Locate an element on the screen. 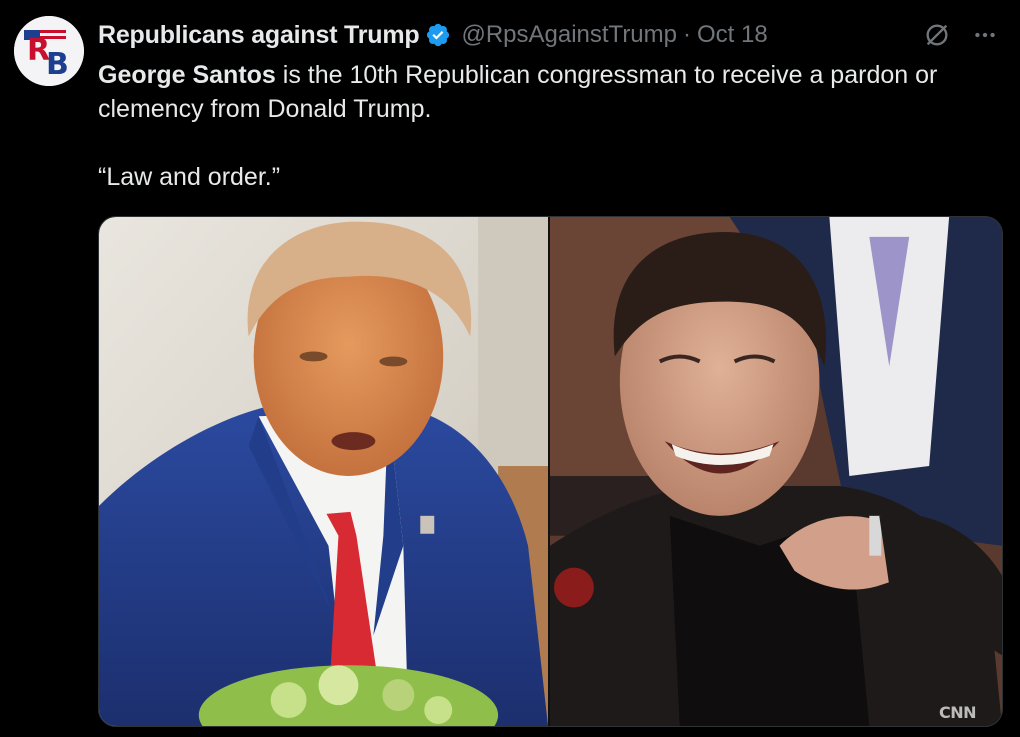  avatar: R B is located at coordinates (49, 51).